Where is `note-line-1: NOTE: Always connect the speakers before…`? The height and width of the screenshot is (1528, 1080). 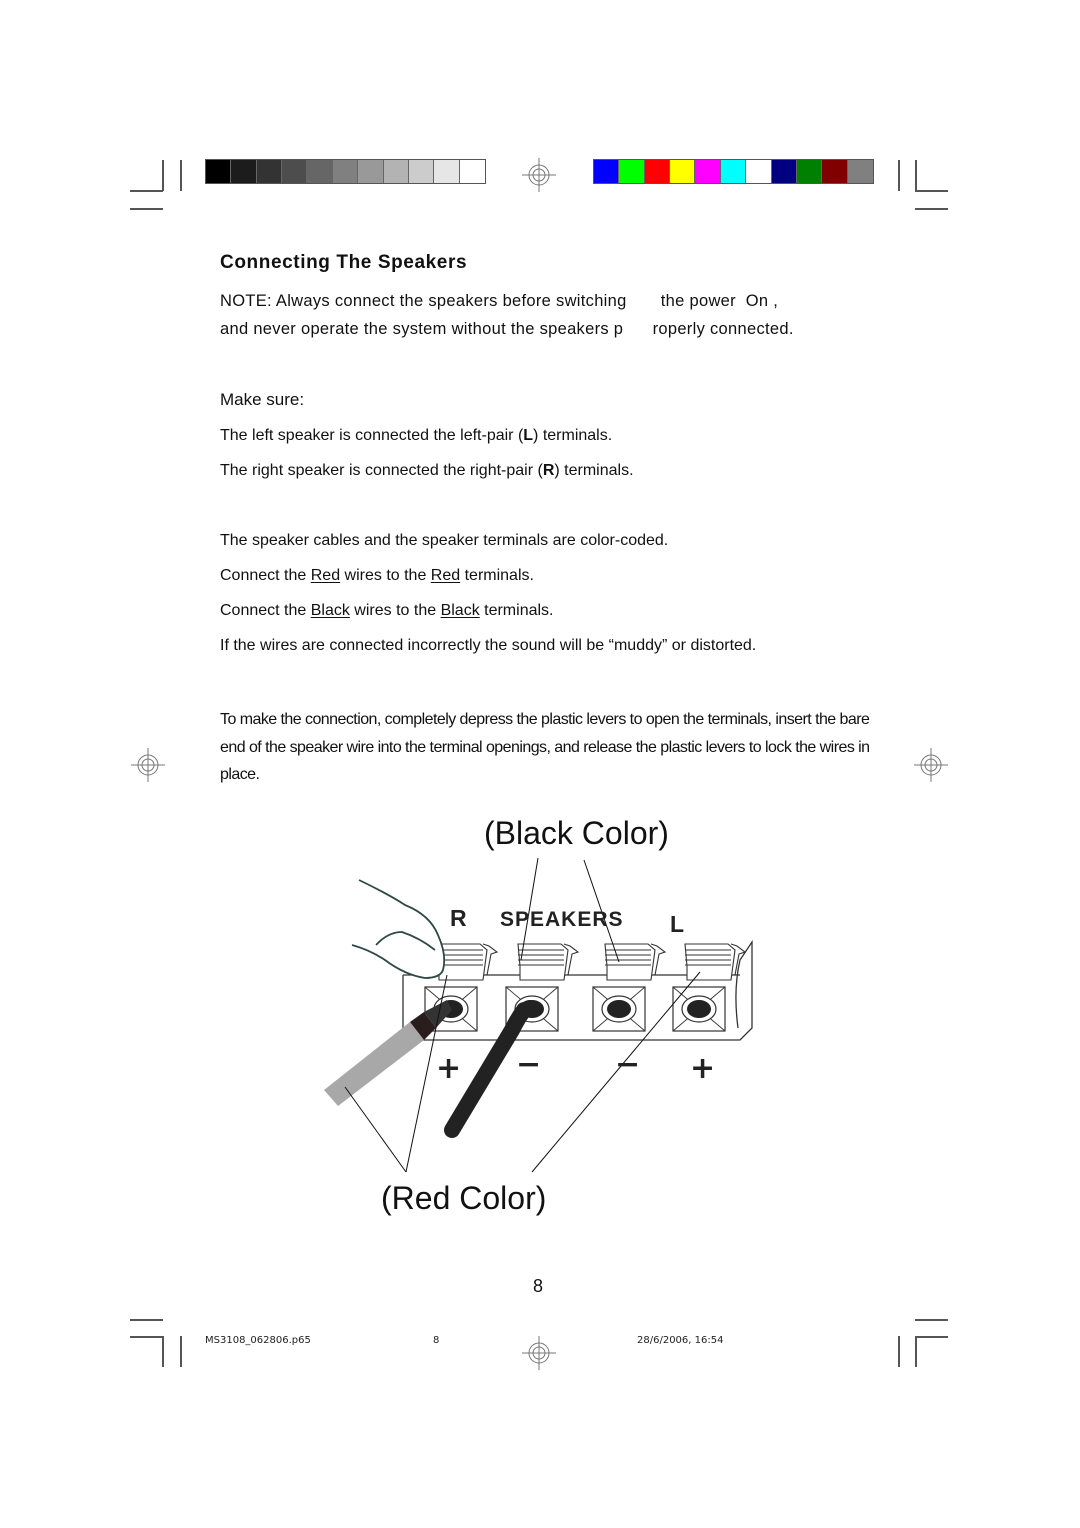
note-line-1: NOTE: Always connect the speakers before… is located at coordinates (499, 301).